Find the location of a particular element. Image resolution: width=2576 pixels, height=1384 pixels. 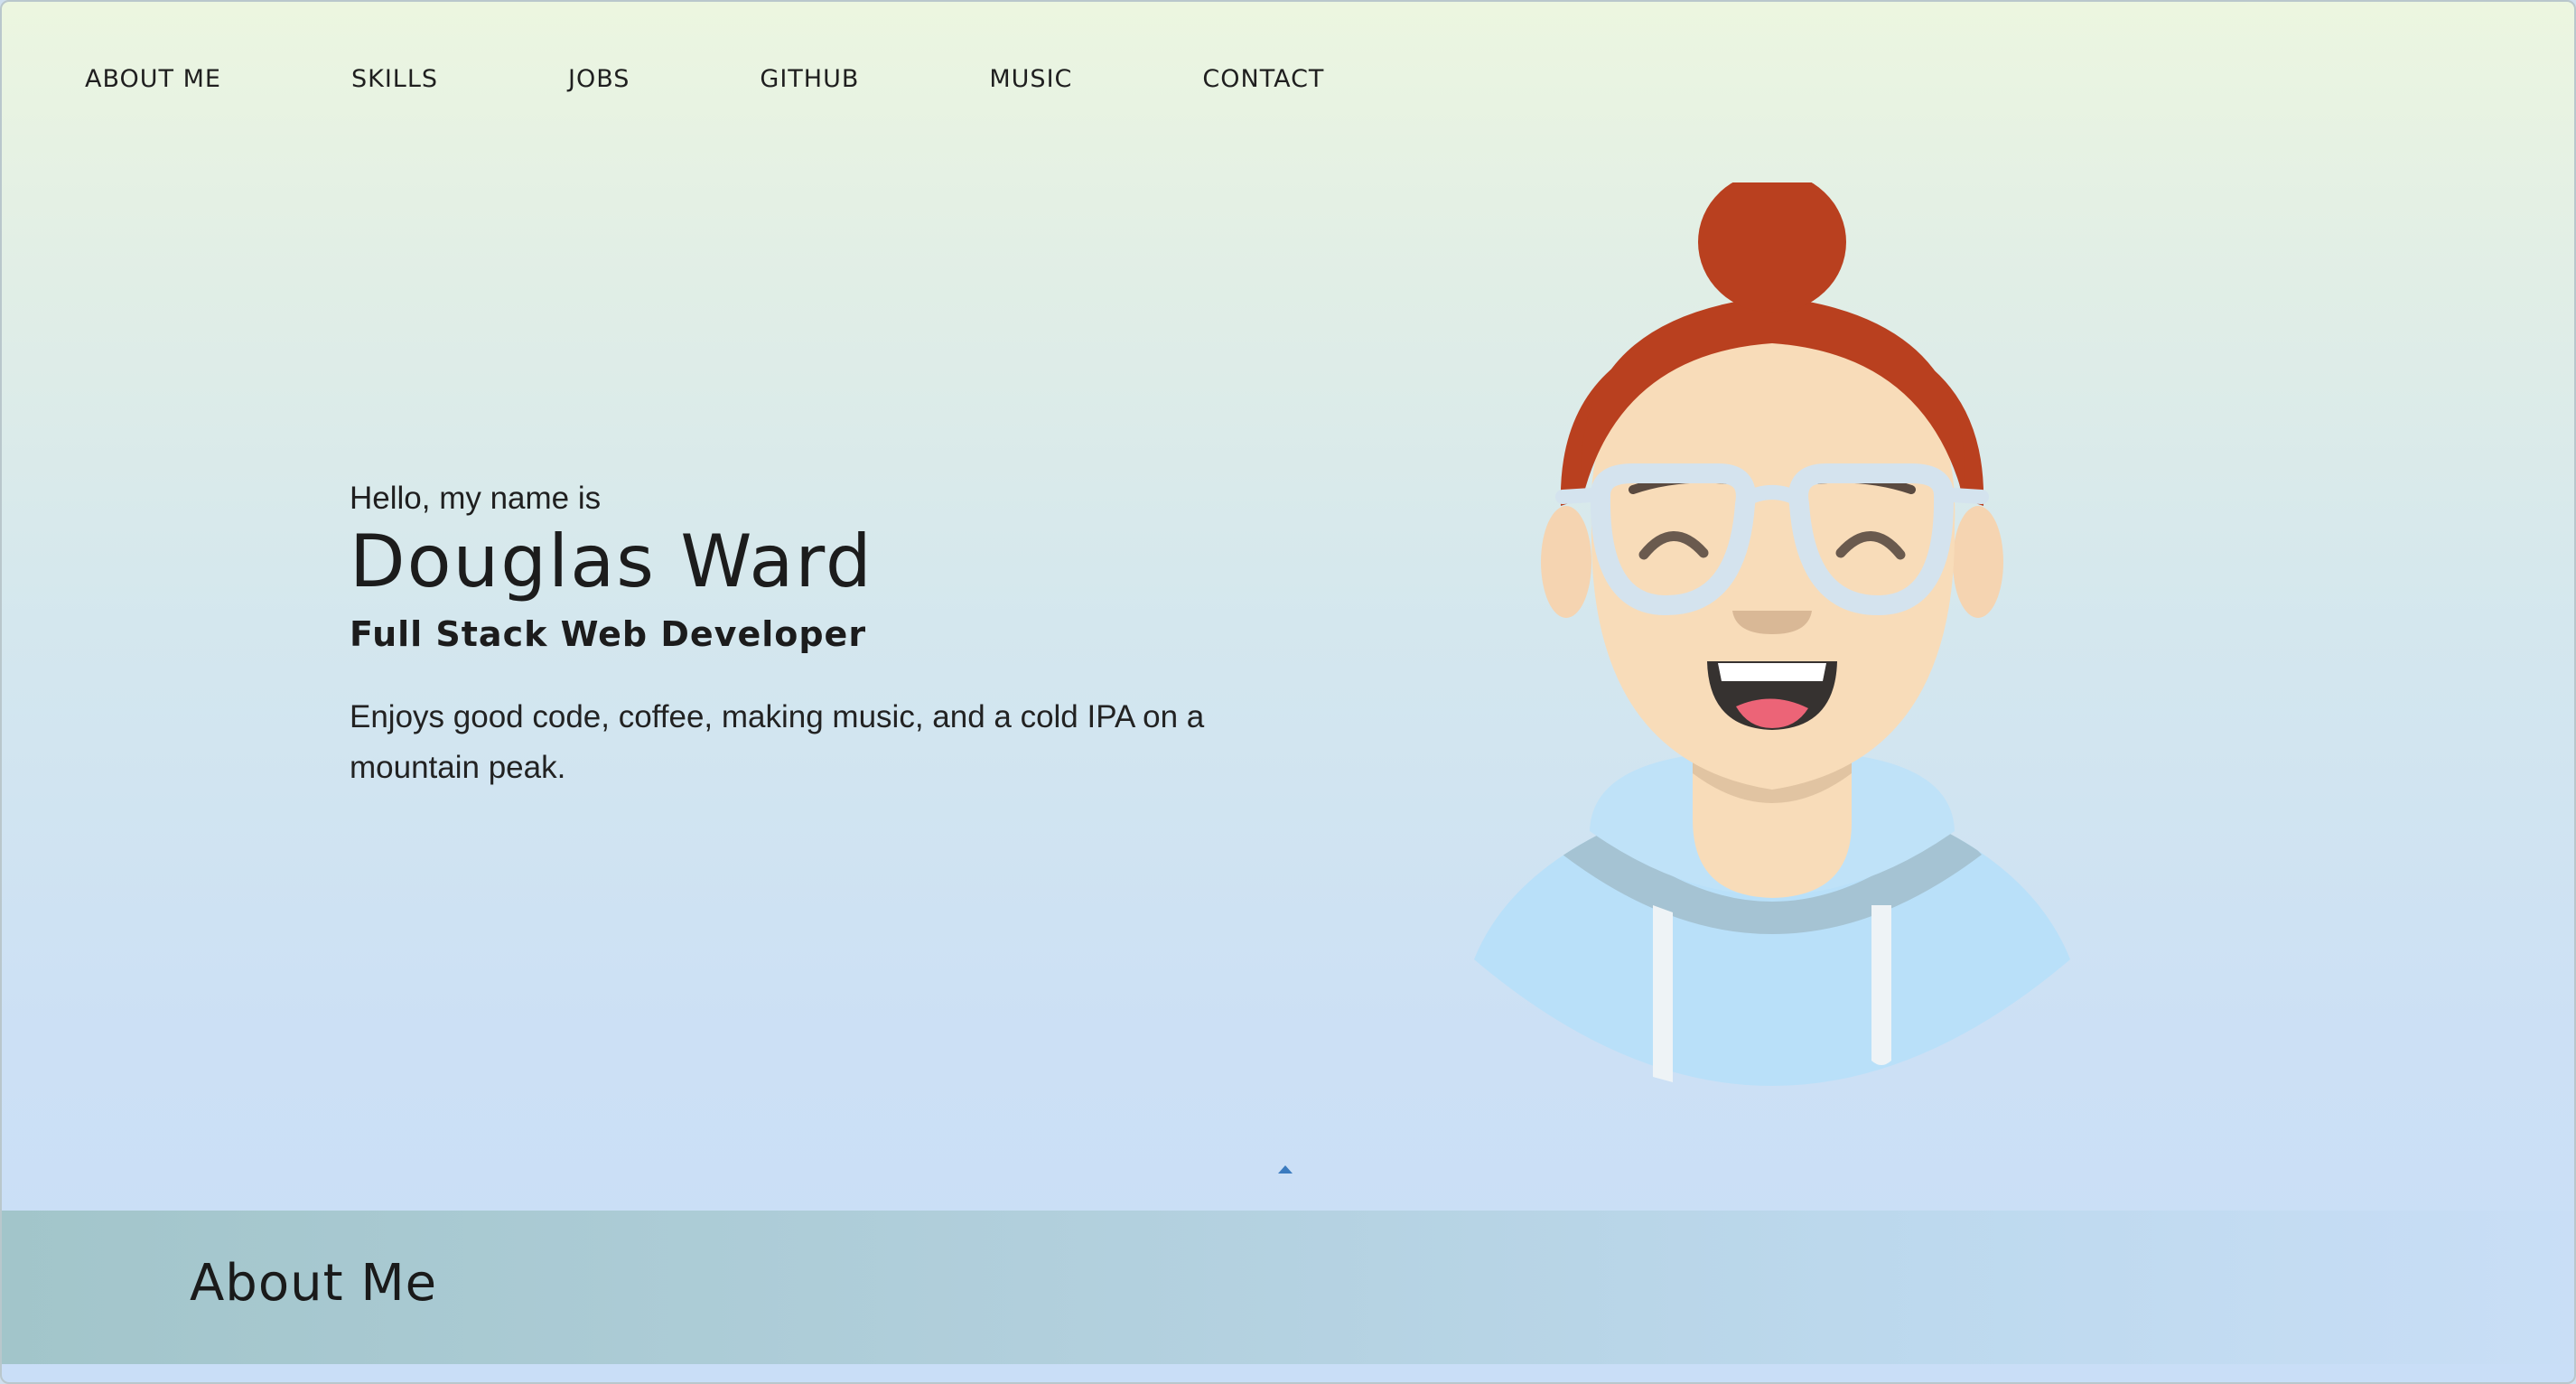

about-section-header: About Me is located at coordinates (1288, 1287).